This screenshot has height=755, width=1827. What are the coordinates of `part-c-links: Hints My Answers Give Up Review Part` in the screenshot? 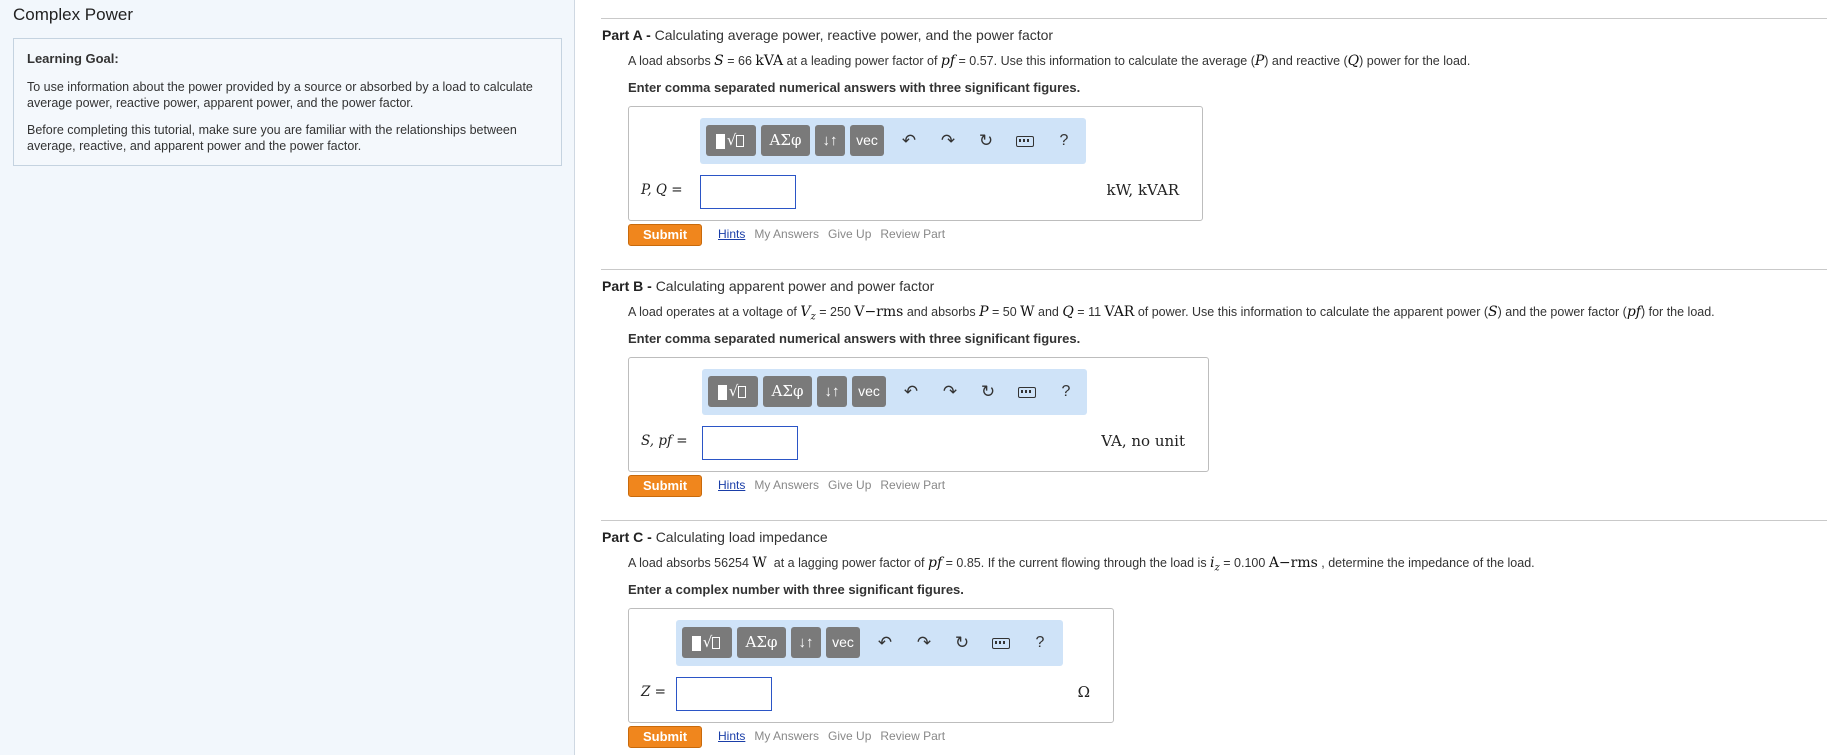 It's located at (836, 736).